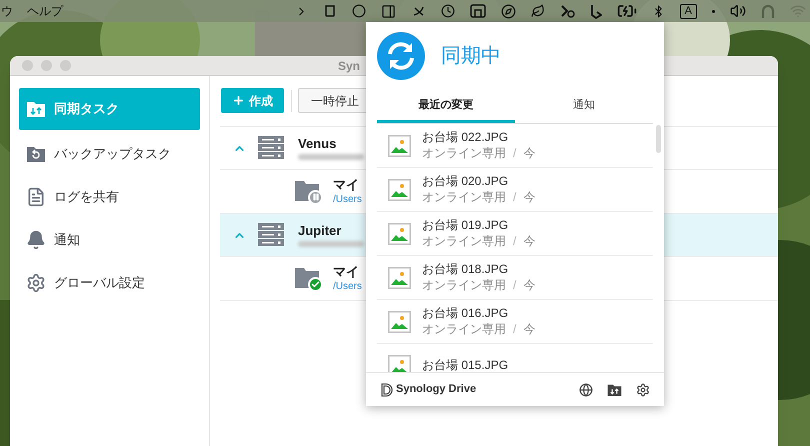  What do you see at coordinates (465, 365) in the screenshot?
I see `file-name: お台場 015.JPG` at bounding box center [465, 365].